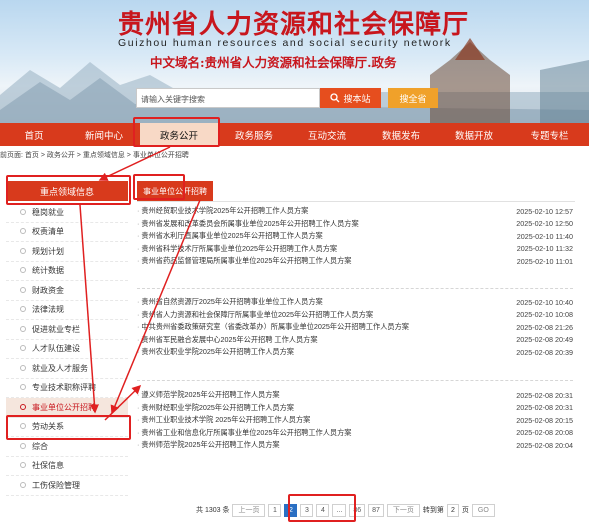 The width and height of the screenshot is (589, 522). What do you see at coordinates (67, 252) in the screenshot?
I see `sidebar-item: 规划计划` at bounding box center [67, 252].